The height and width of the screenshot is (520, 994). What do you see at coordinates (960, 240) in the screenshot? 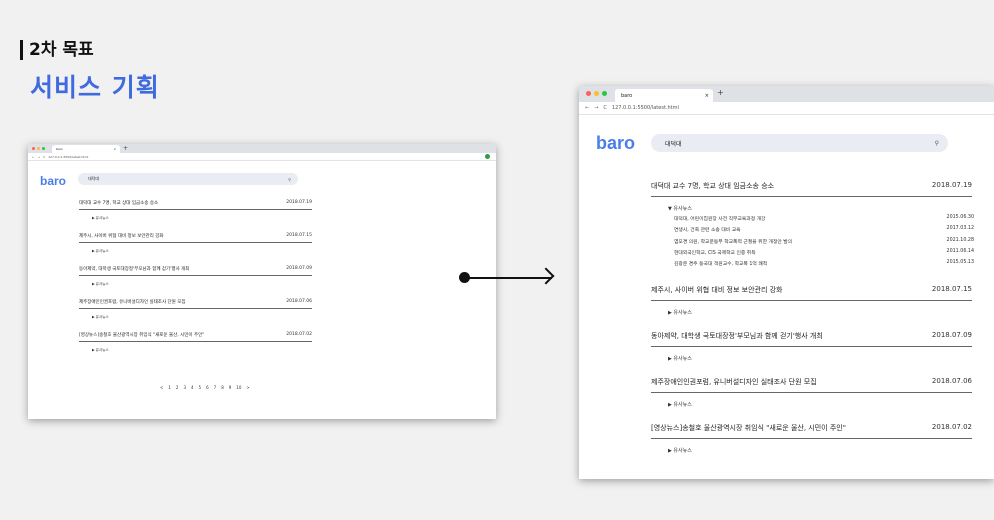
I see `related-news-date: 2021.10.28` at bounding box center [960, 240].